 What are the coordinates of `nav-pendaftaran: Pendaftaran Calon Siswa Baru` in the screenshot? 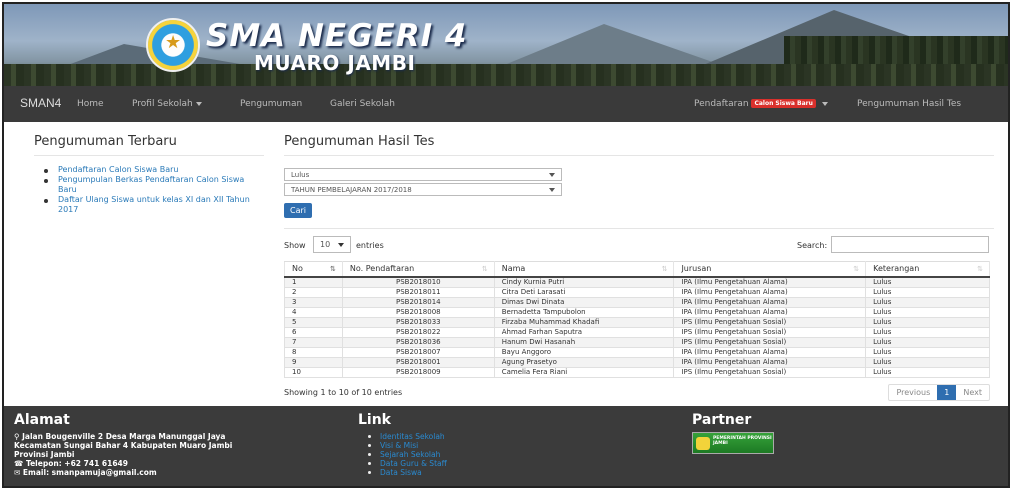 It's located at (761, 104).